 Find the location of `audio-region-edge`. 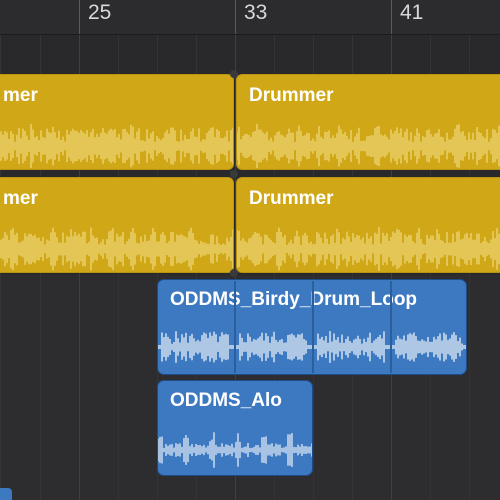

audio-region-edge is located at coordinates (6, 494).